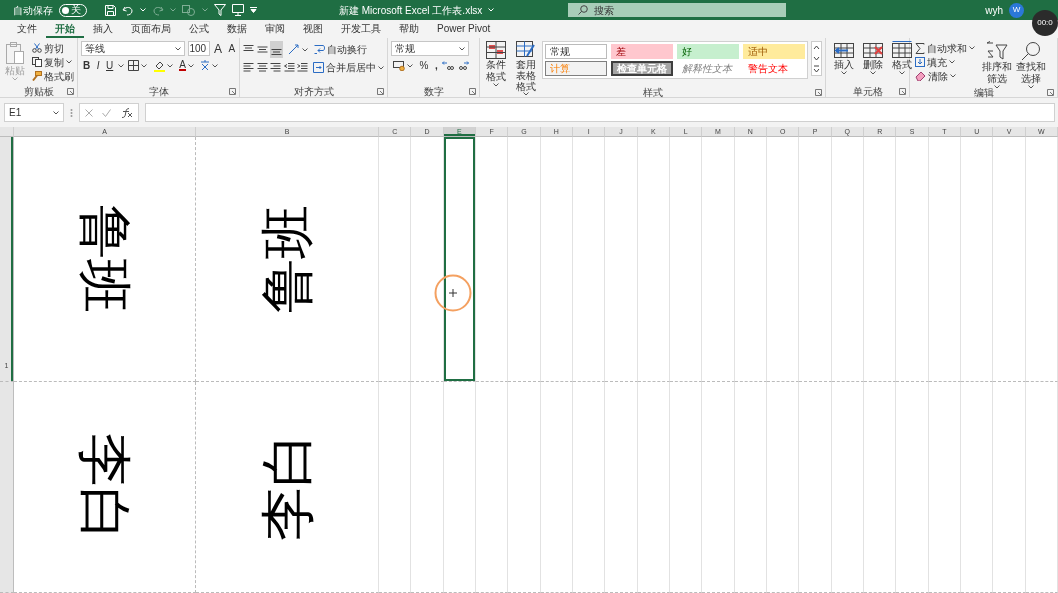 This screenshot has height=593, width=1058. What do you see at coordinates (708, 68) in the screenshot?
I see `cell-style-option: 解释性文本` at bounding box center [708, 68].